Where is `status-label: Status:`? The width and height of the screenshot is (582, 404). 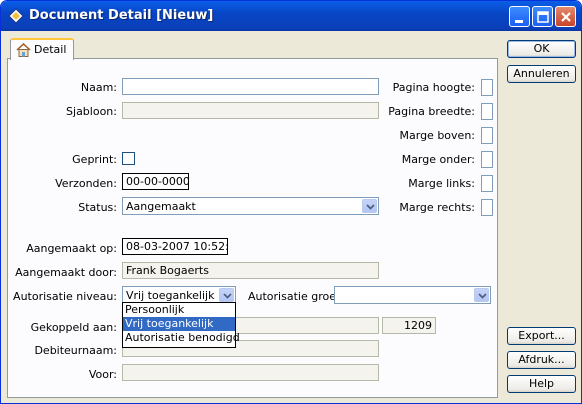
status-label: Status: is located at coordinates (97, 207).